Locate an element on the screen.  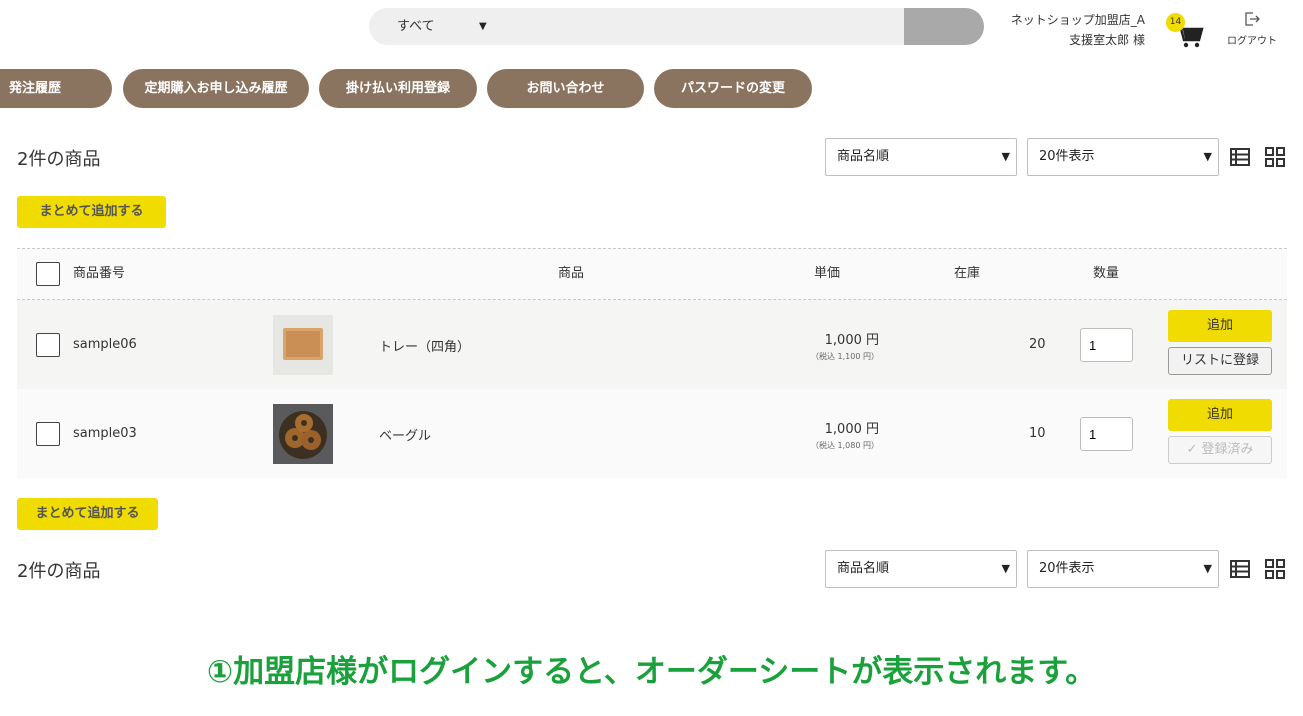
product-code: sample06 is located at coordinates (105, 344).